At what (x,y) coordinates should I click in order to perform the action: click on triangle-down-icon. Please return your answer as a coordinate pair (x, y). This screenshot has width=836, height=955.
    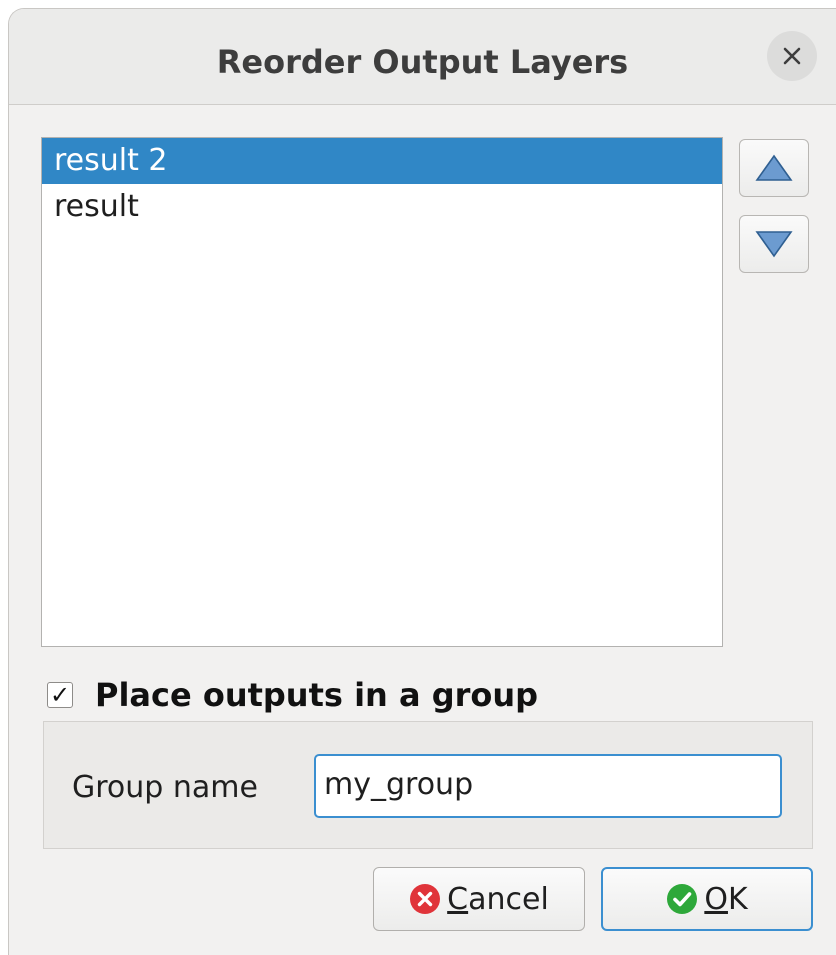
    Looking at the image, I should click on (774, 244).